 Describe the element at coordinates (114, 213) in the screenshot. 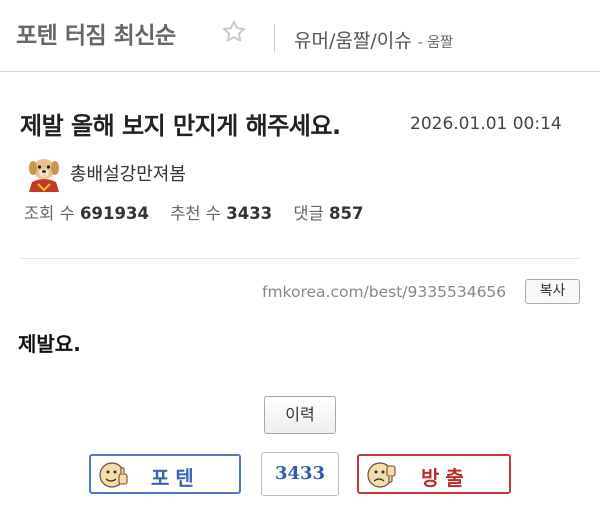

I see `views-count: 691934` at that location.